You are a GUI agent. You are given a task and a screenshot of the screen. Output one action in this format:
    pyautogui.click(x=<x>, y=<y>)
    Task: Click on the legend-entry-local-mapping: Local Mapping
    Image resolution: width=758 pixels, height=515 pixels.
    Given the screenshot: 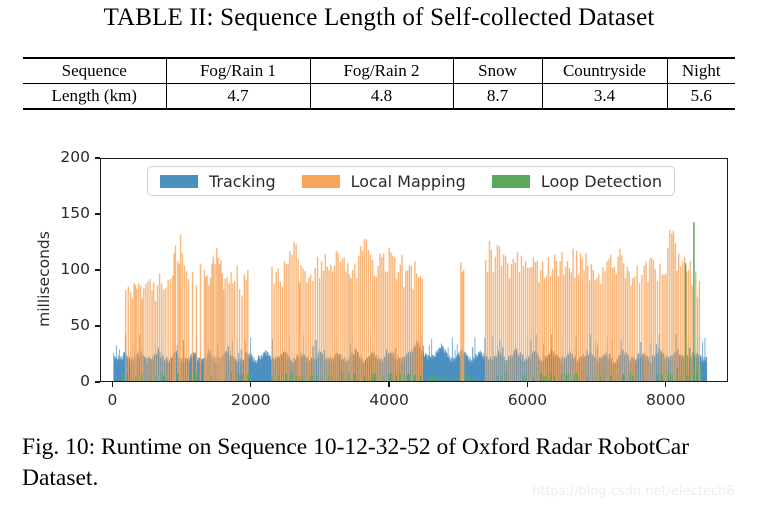 What is the action you would take?
    pyautogui.click(x=383, y=181)
    